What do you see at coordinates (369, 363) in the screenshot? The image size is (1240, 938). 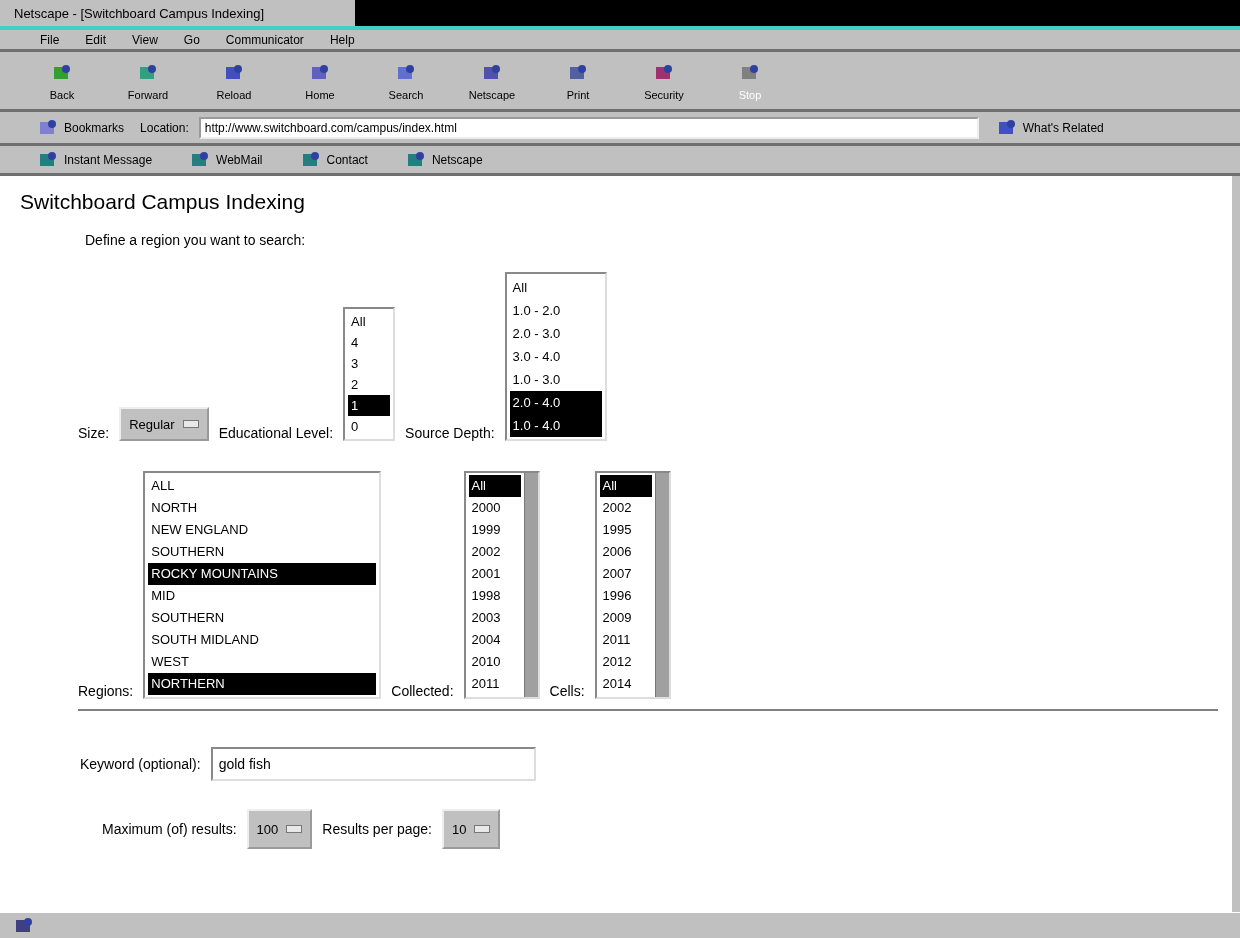 I see `list-option: 3` at bounding box center [369, 363].